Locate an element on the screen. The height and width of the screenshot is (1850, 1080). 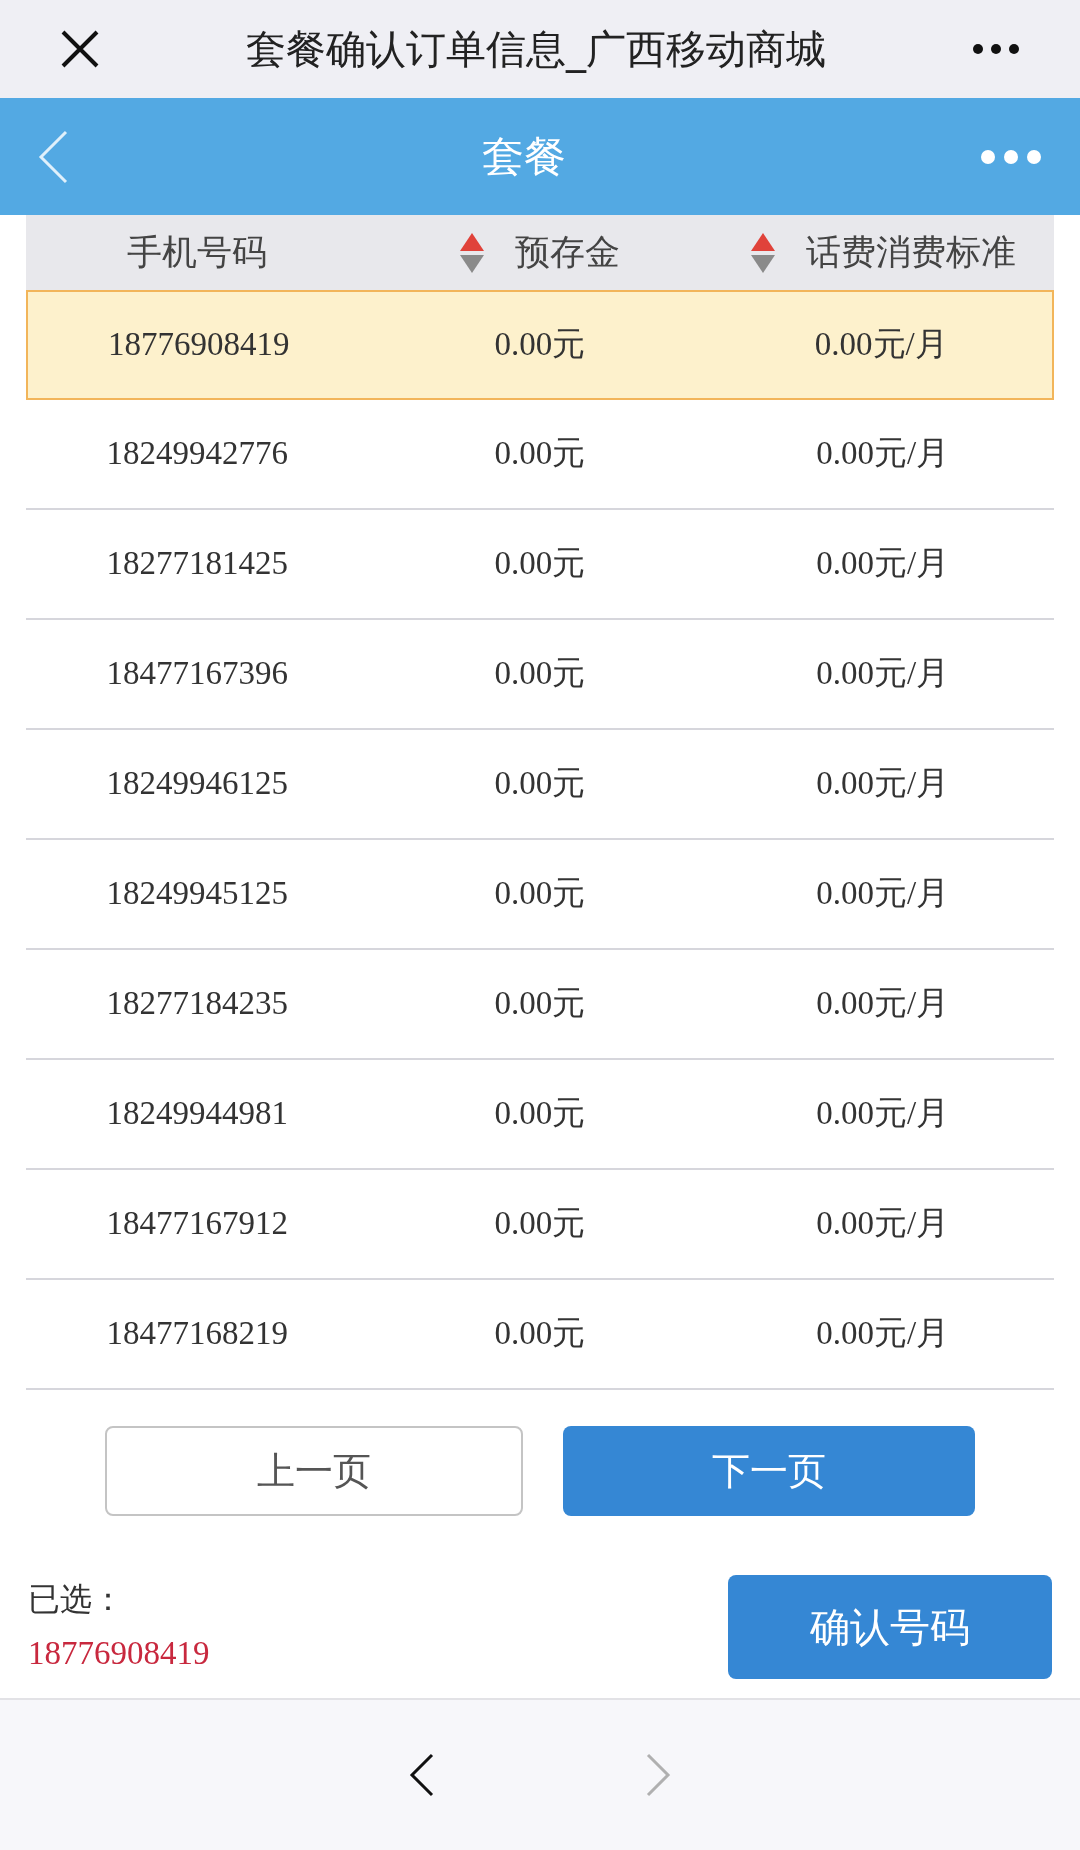
selected-label: 已选： is located at coordinates (76, 1600).